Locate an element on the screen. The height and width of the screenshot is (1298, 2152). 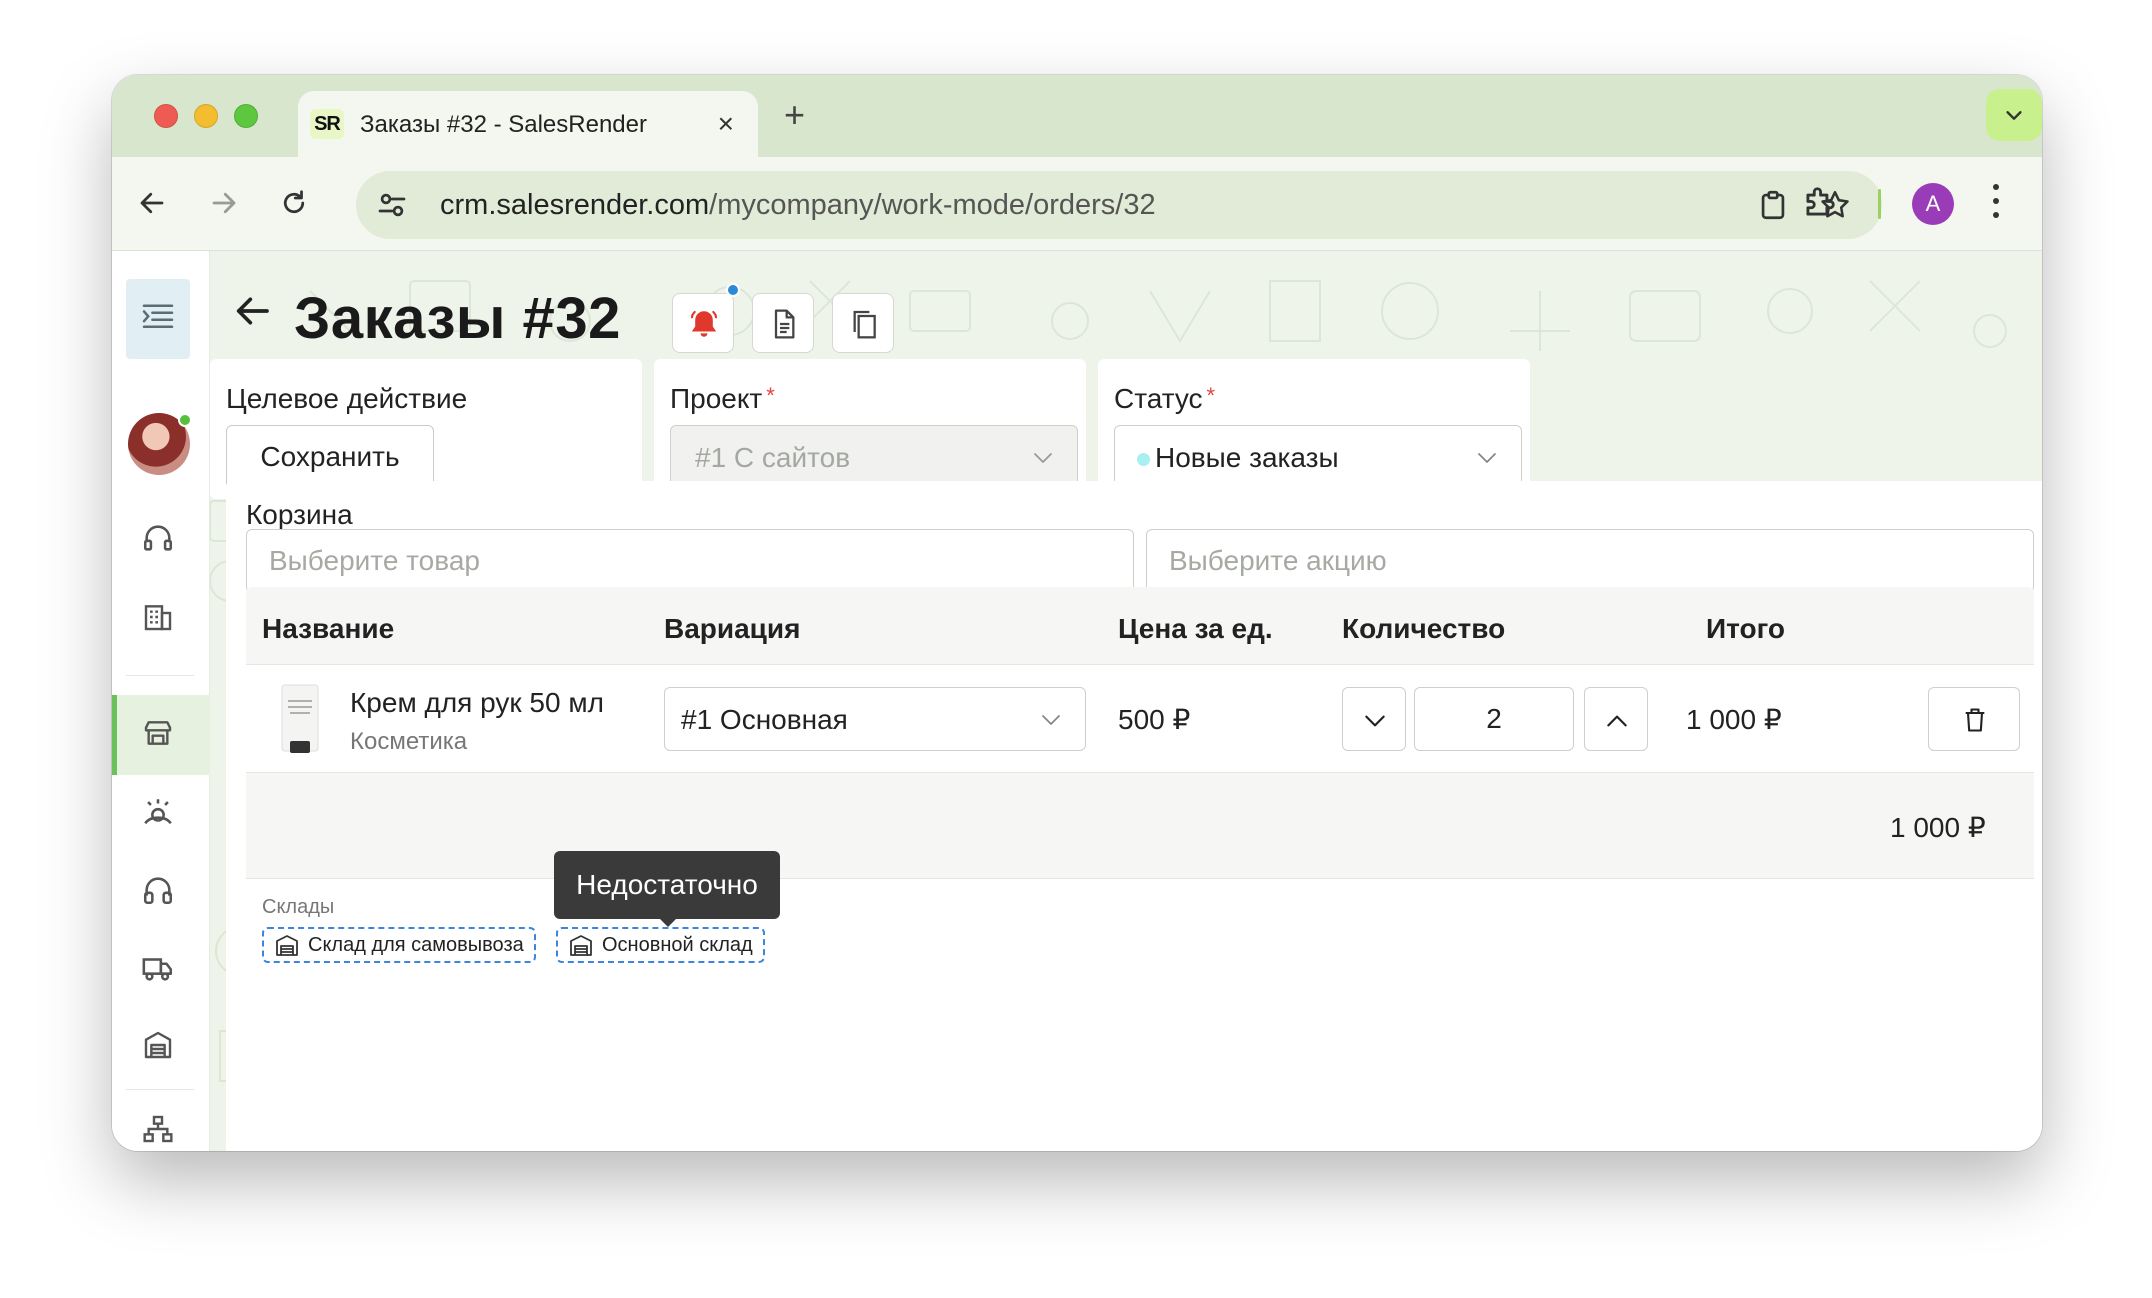
quantity-increase-button is located at coordinates (1616, 719).